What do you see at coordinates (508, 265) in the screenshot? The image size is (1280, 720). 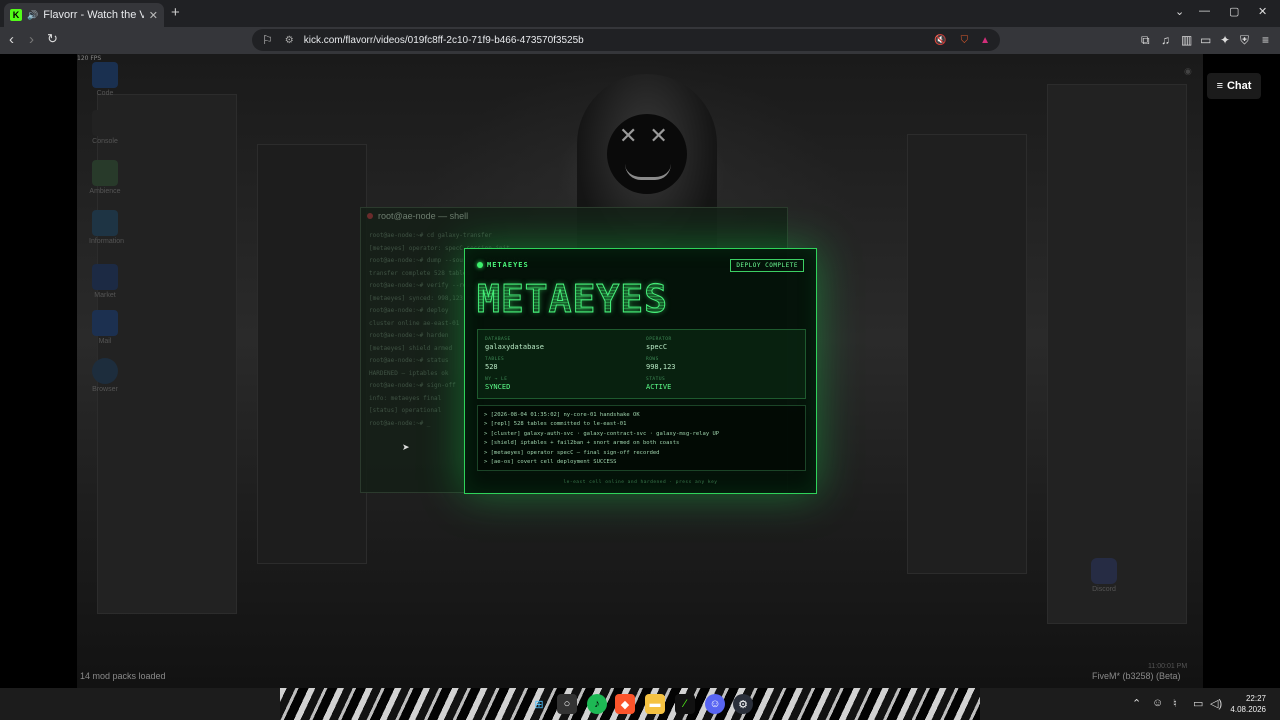 I see `brand-label: METAEYES` at bounding box center [508, 265].